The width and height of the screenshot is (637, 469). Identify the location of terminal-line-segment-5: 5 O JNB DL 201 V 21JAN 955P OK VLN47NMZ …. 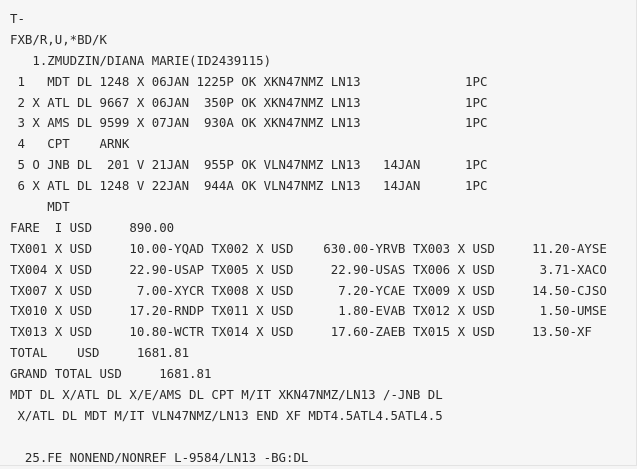
(249, 165).